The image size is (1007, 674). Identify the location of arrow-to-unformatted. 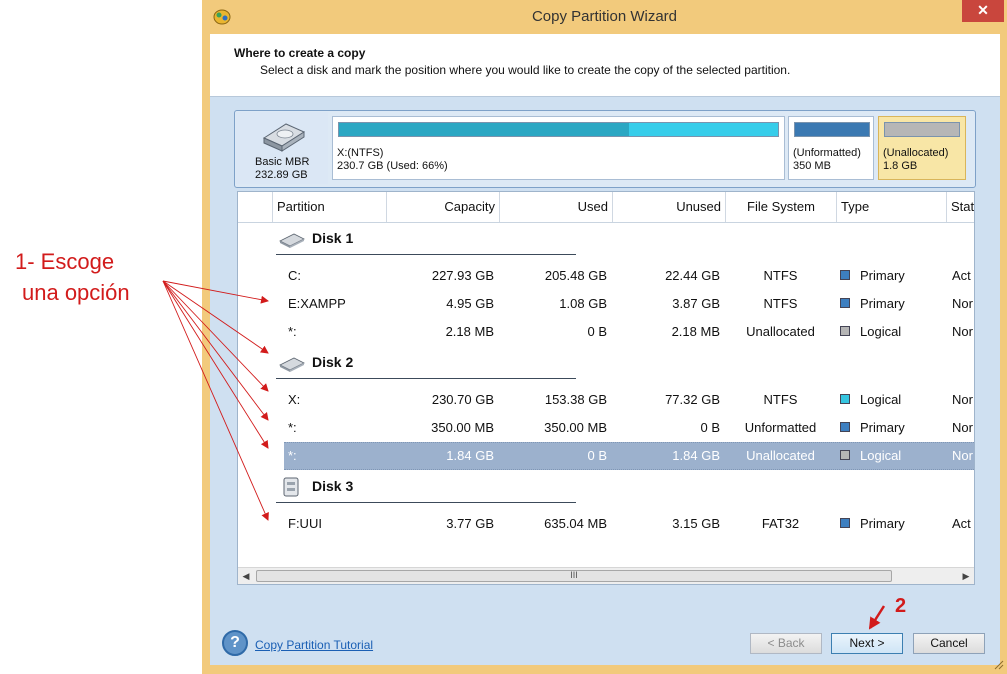
(215, 350).